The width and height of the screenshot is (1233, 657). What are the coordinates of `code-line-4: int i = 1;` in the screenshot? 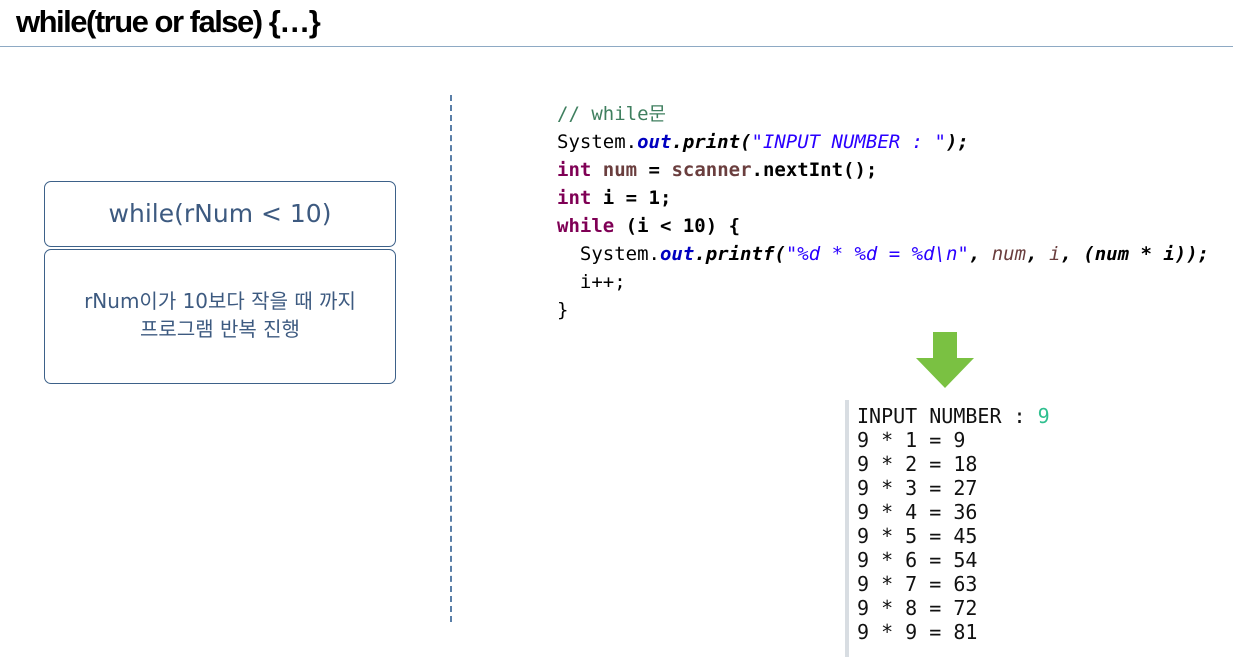 It's located at (614, 198).